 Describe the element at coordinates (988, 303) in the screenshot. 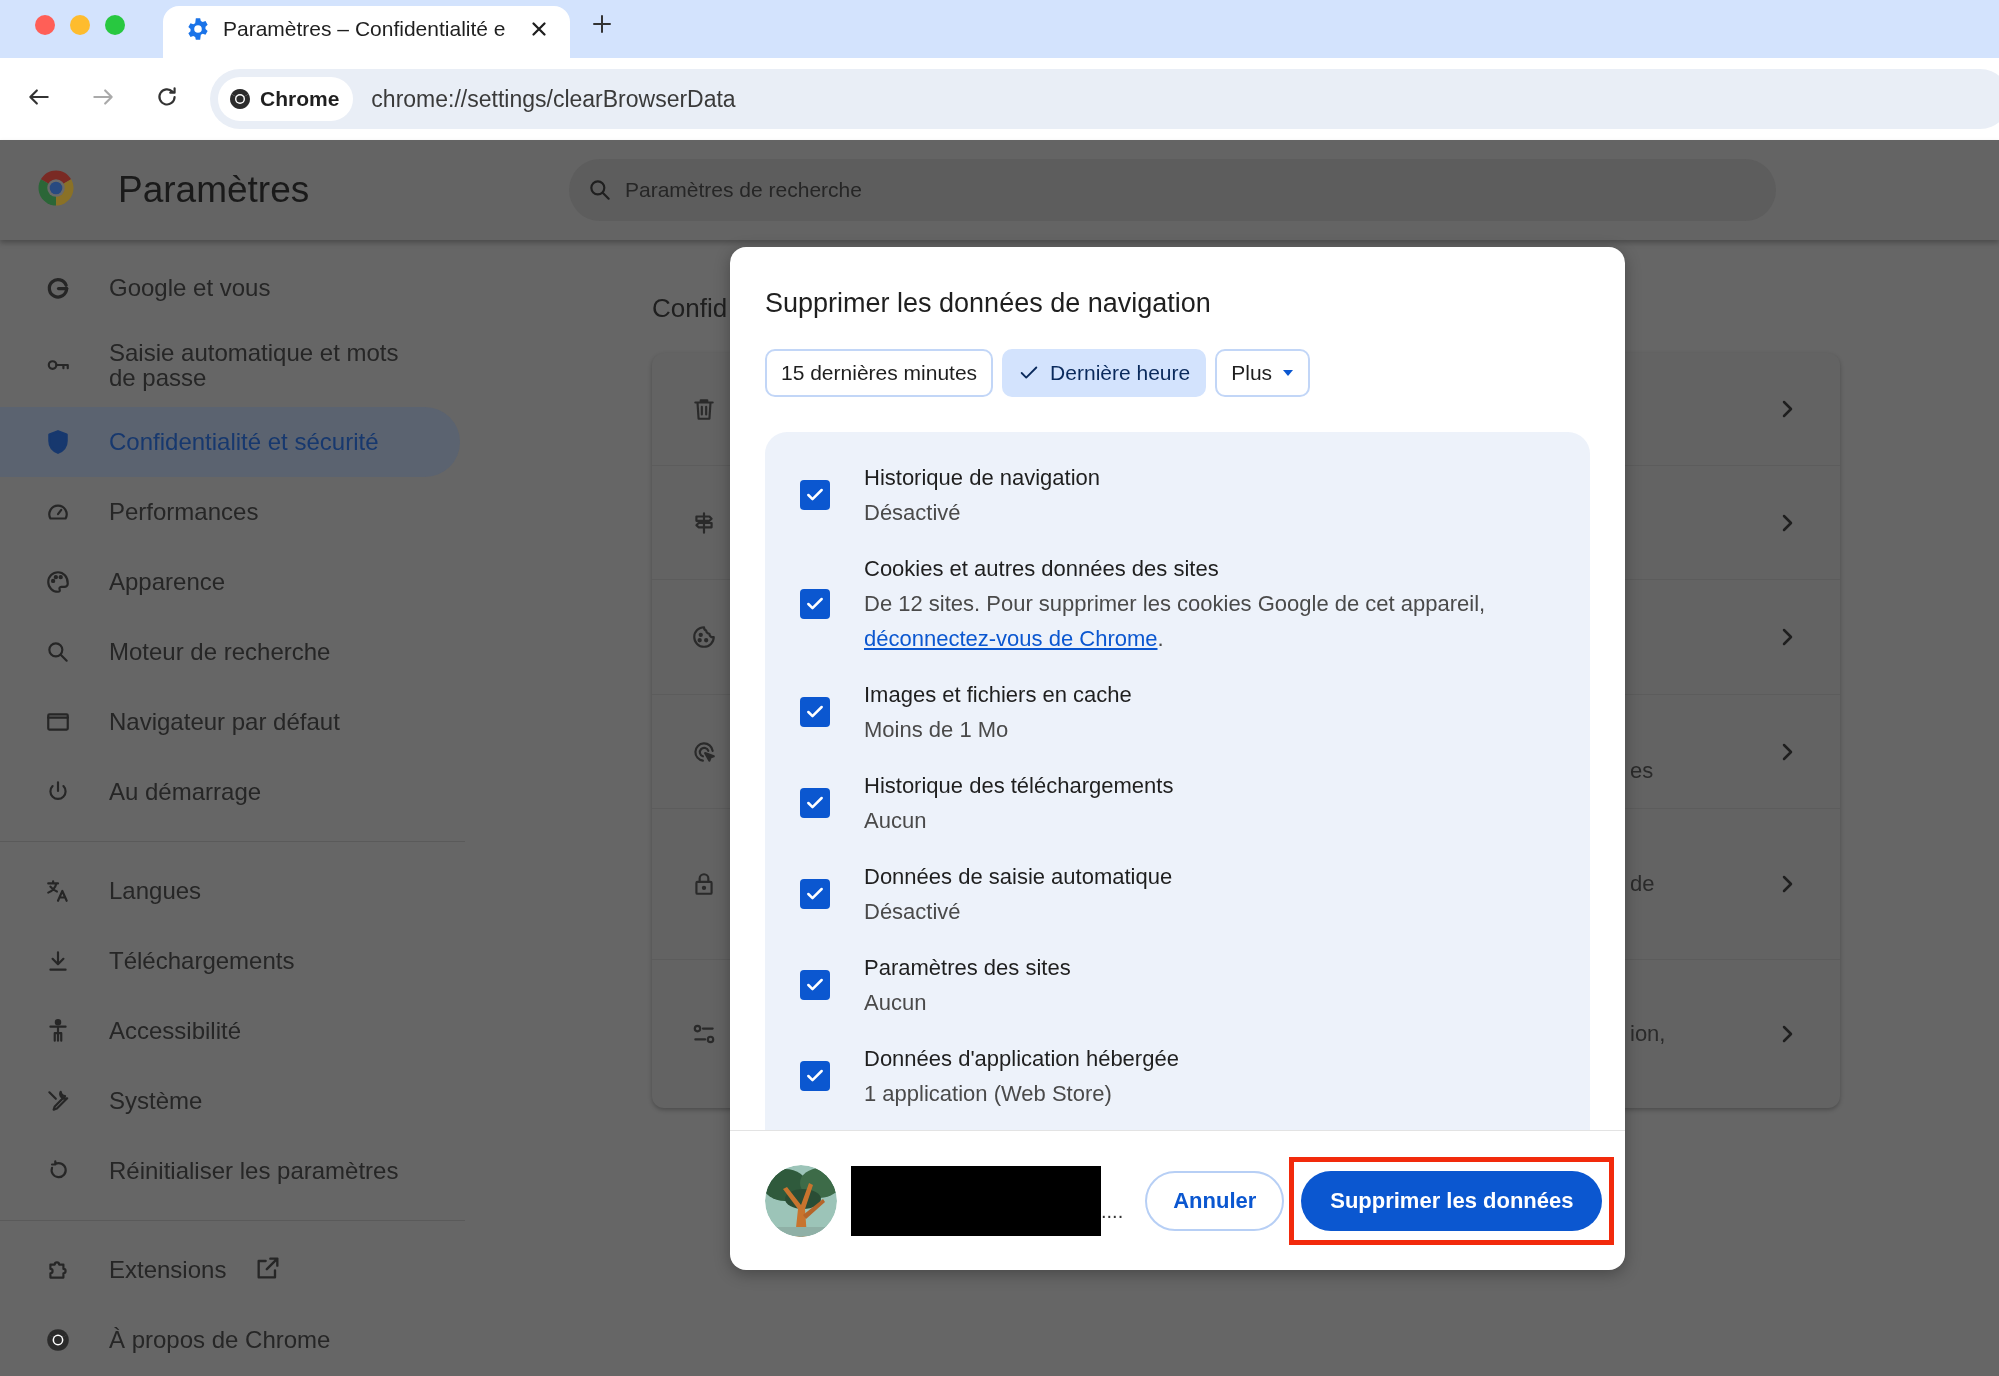

I see `dialog-title: Supprimer les données de navigation` at that location.